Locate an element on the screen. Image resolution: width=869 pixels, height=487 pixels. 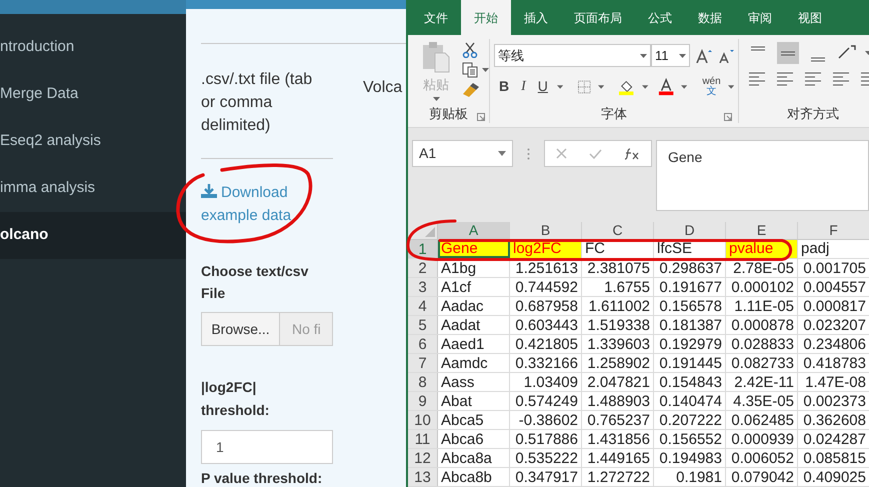
table-cell: 0.1981 is located at coordinates (690, 477).